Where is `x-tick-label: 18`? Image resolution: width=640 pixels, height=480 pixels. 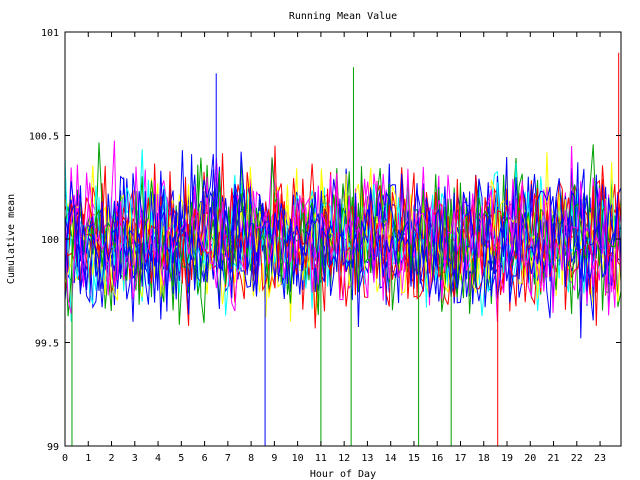
x-tick-label: 18 is located at coordinates (484, 458).